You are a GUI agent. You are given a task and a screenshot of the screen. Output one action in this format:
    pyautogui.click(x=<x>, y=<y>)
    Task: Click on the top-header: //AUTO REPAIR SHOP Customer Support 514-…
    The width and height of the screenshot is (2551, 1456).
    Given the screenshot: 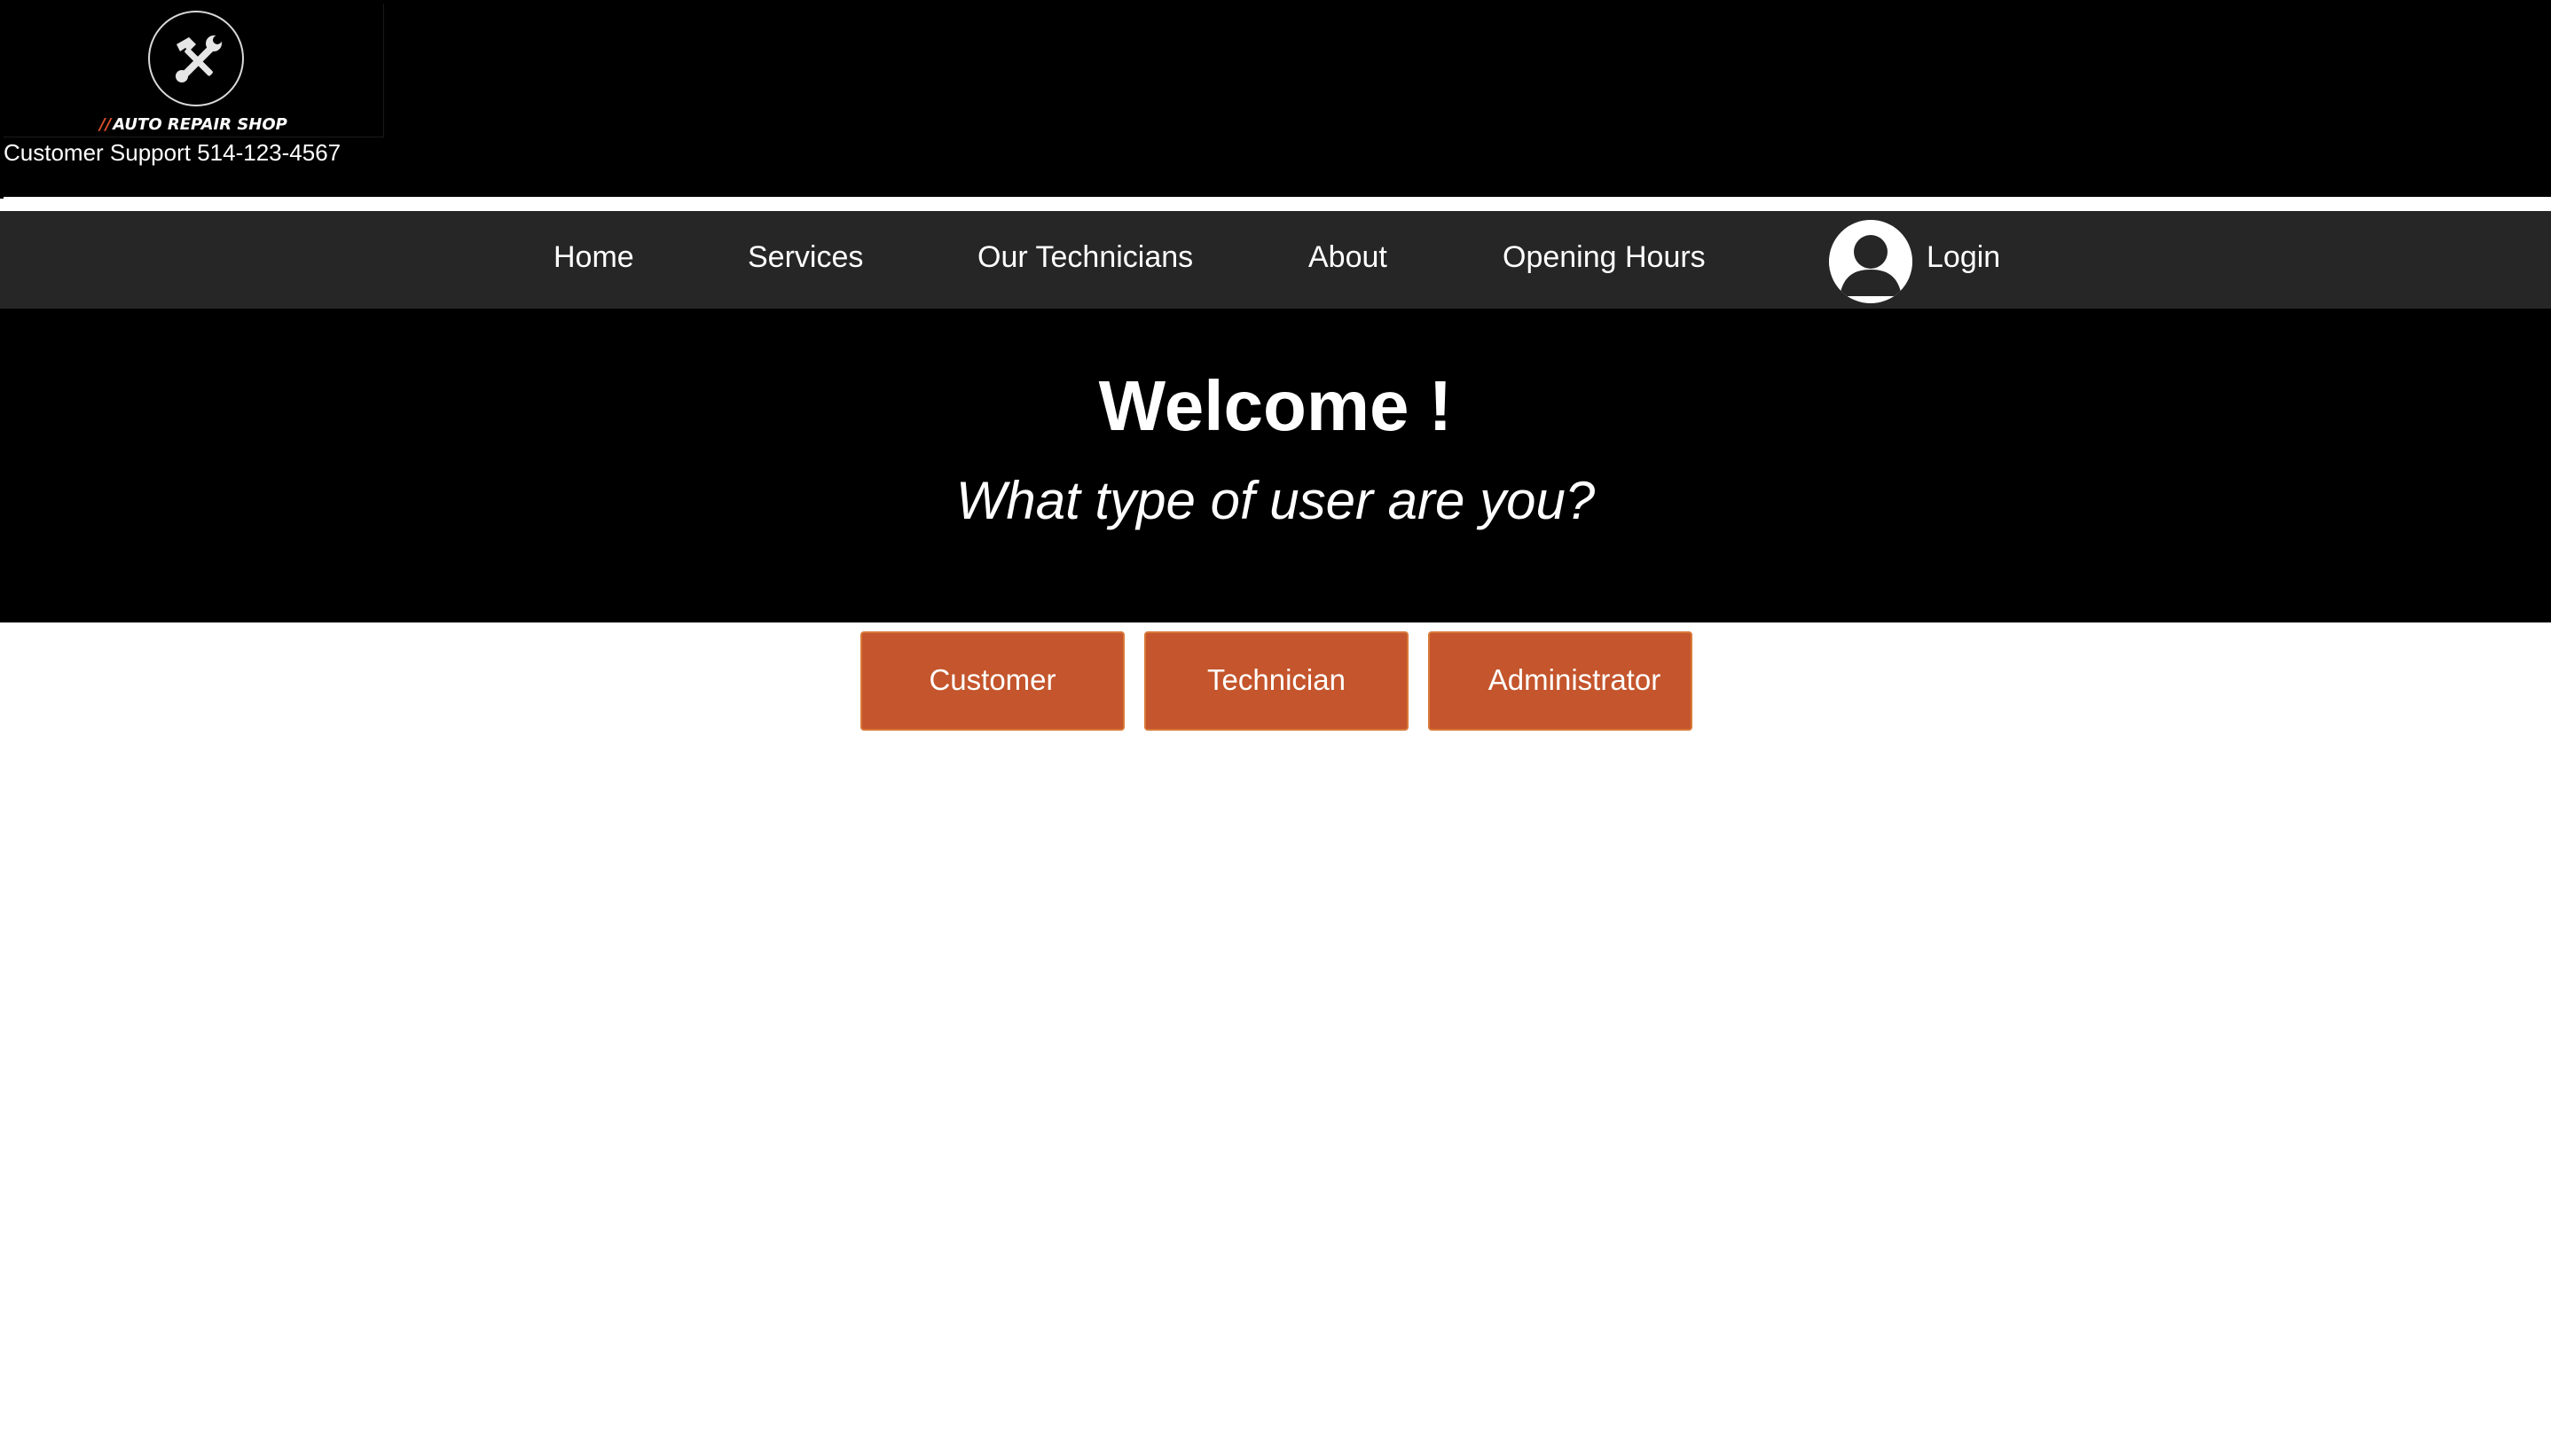 What is the action you would take?
    pyautogui.click(x=1275, y=103)
    